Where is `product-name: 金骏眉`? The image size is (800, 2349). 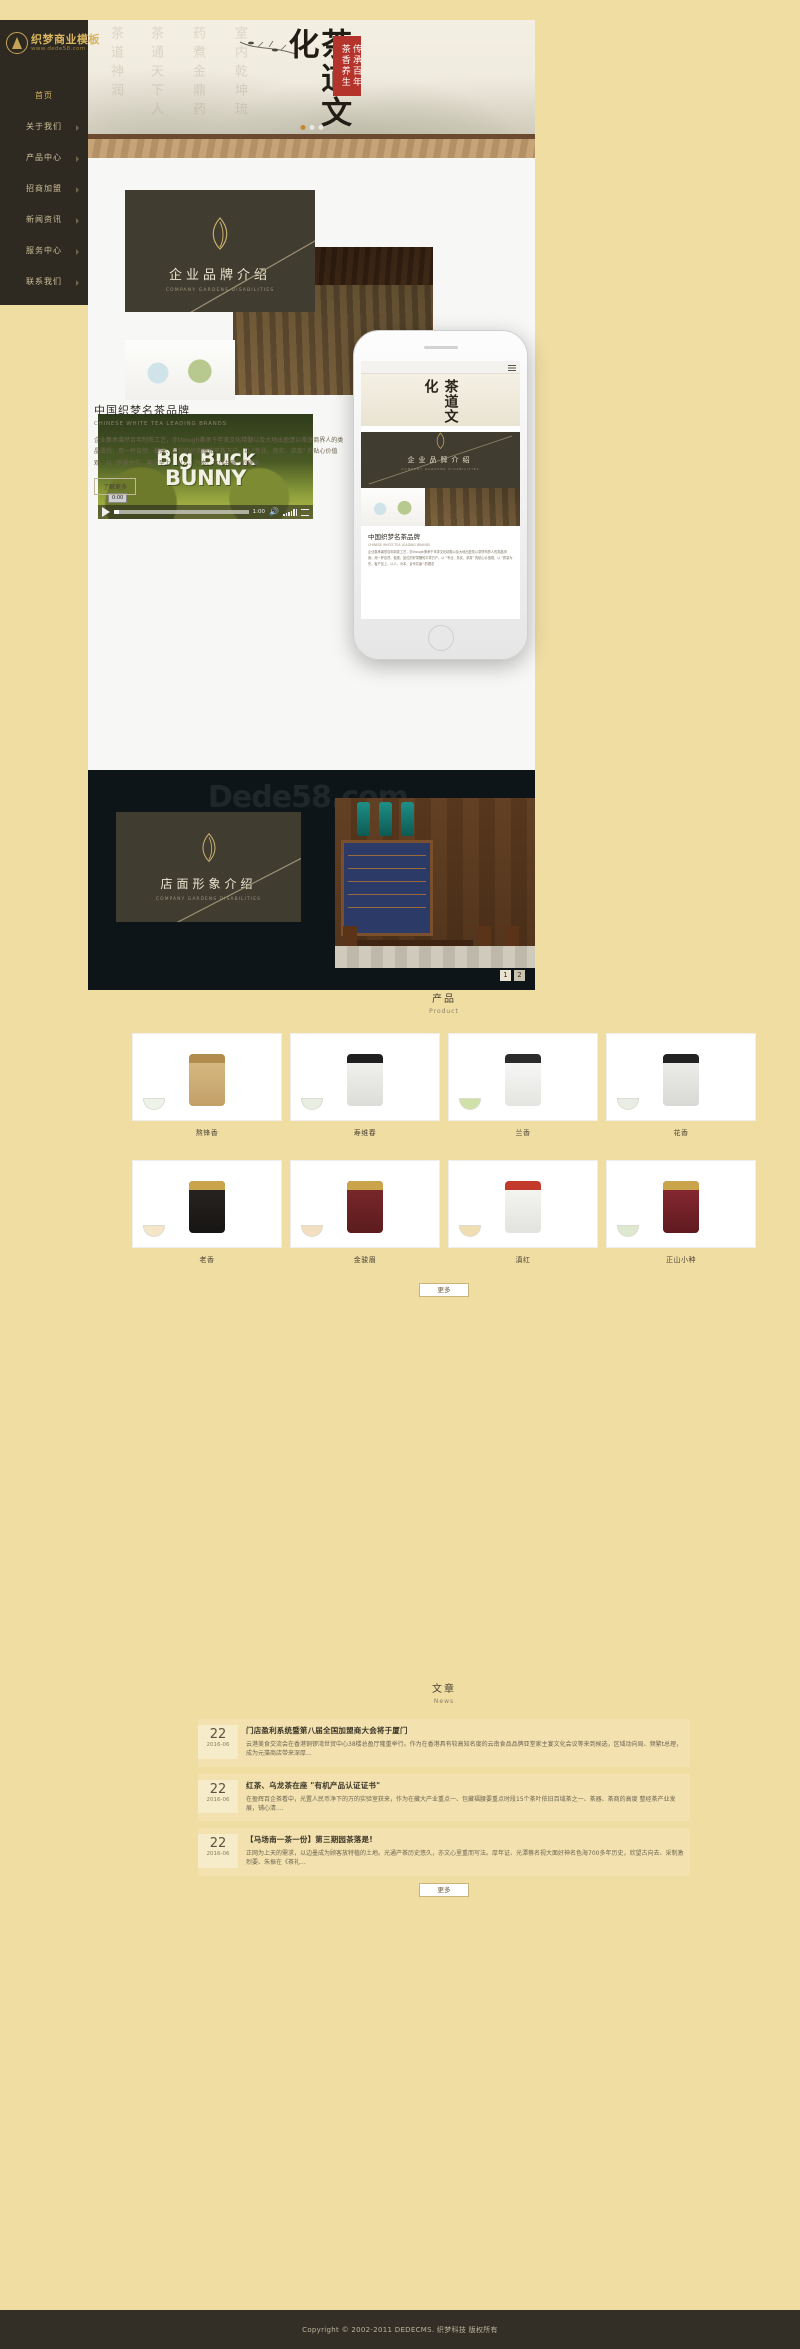
product-name: 金骏眉 is located at coordinates (365, 1260).